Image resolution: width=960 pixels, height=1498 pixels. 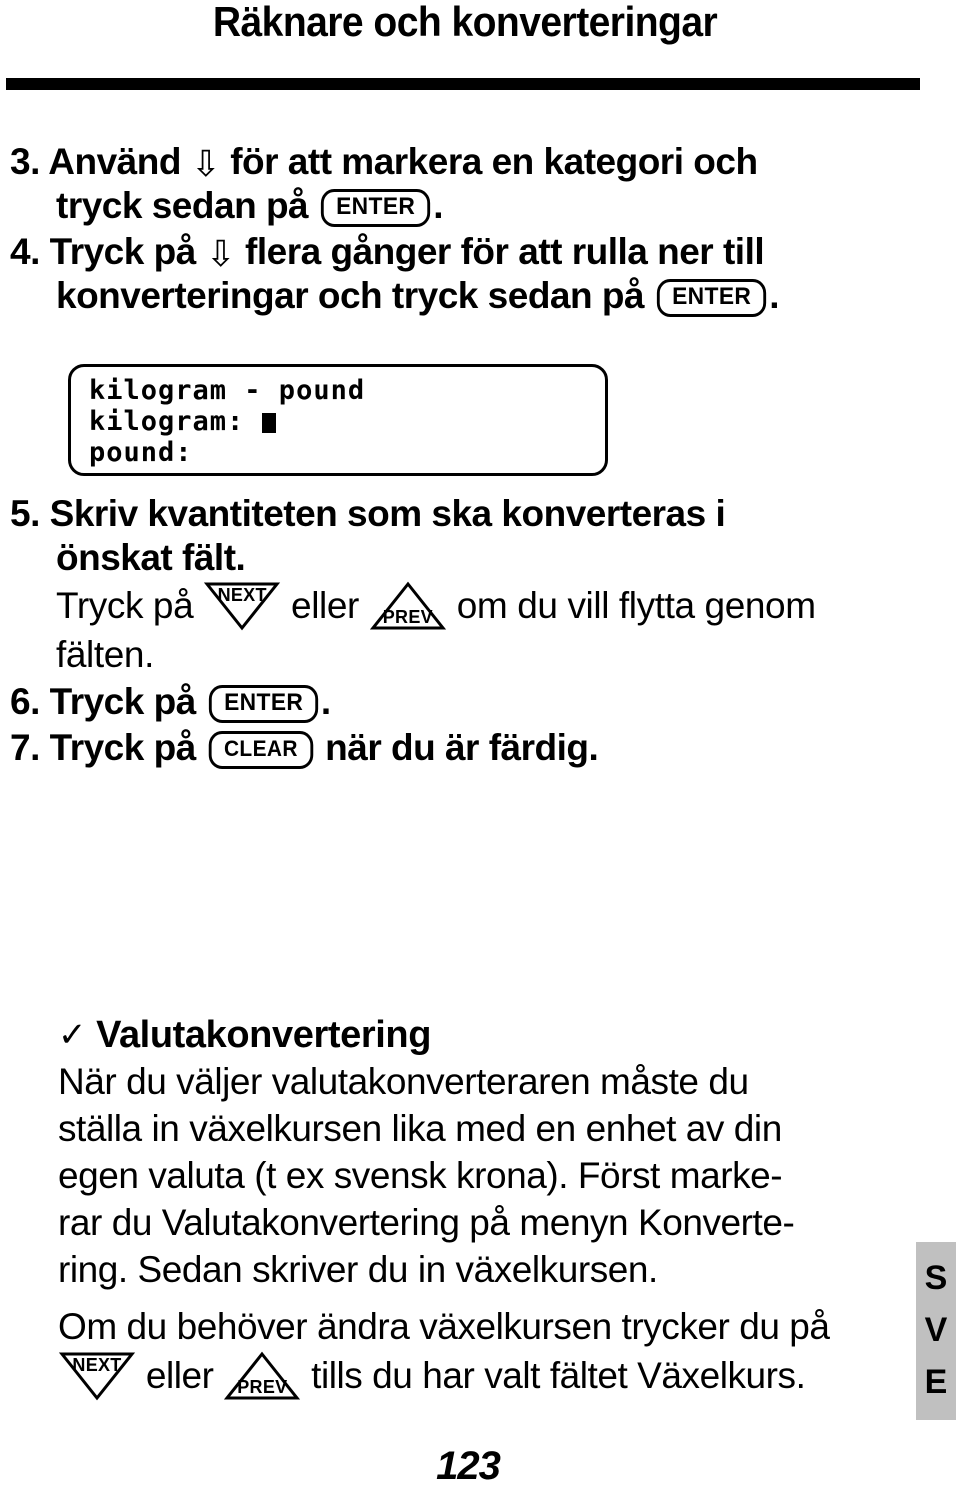 I want to click on step-5-line-2: önskat fält., so click(x=151, y=557).